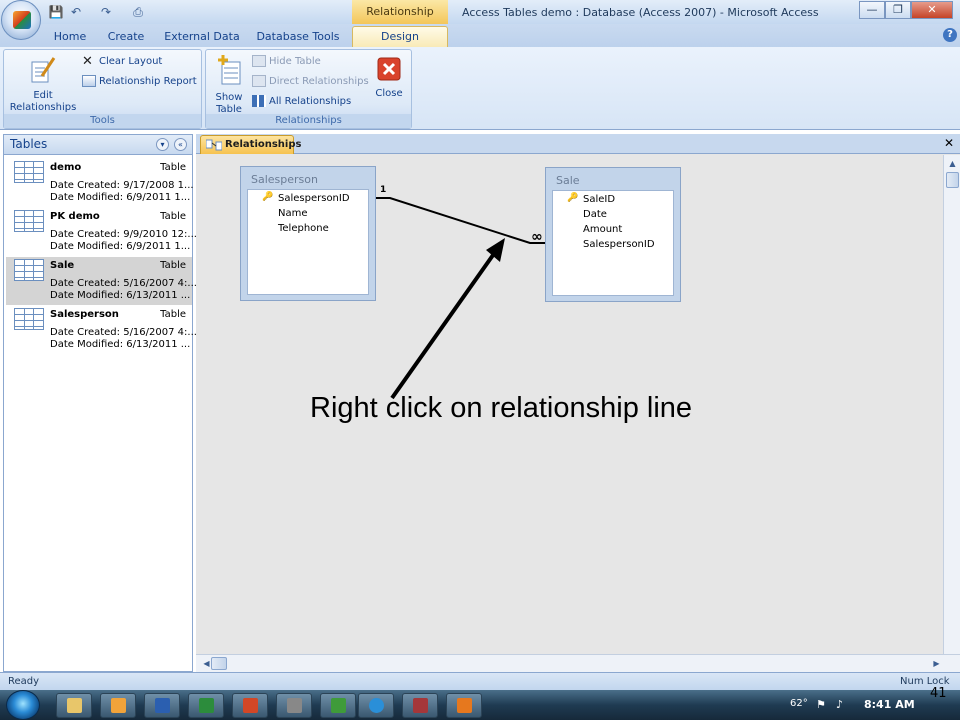 The width and height of the screenshot is (960, 720). Describe the element at coordinates (338, 705) in the screenshot. I see `project-taskbar-icon` at that location.